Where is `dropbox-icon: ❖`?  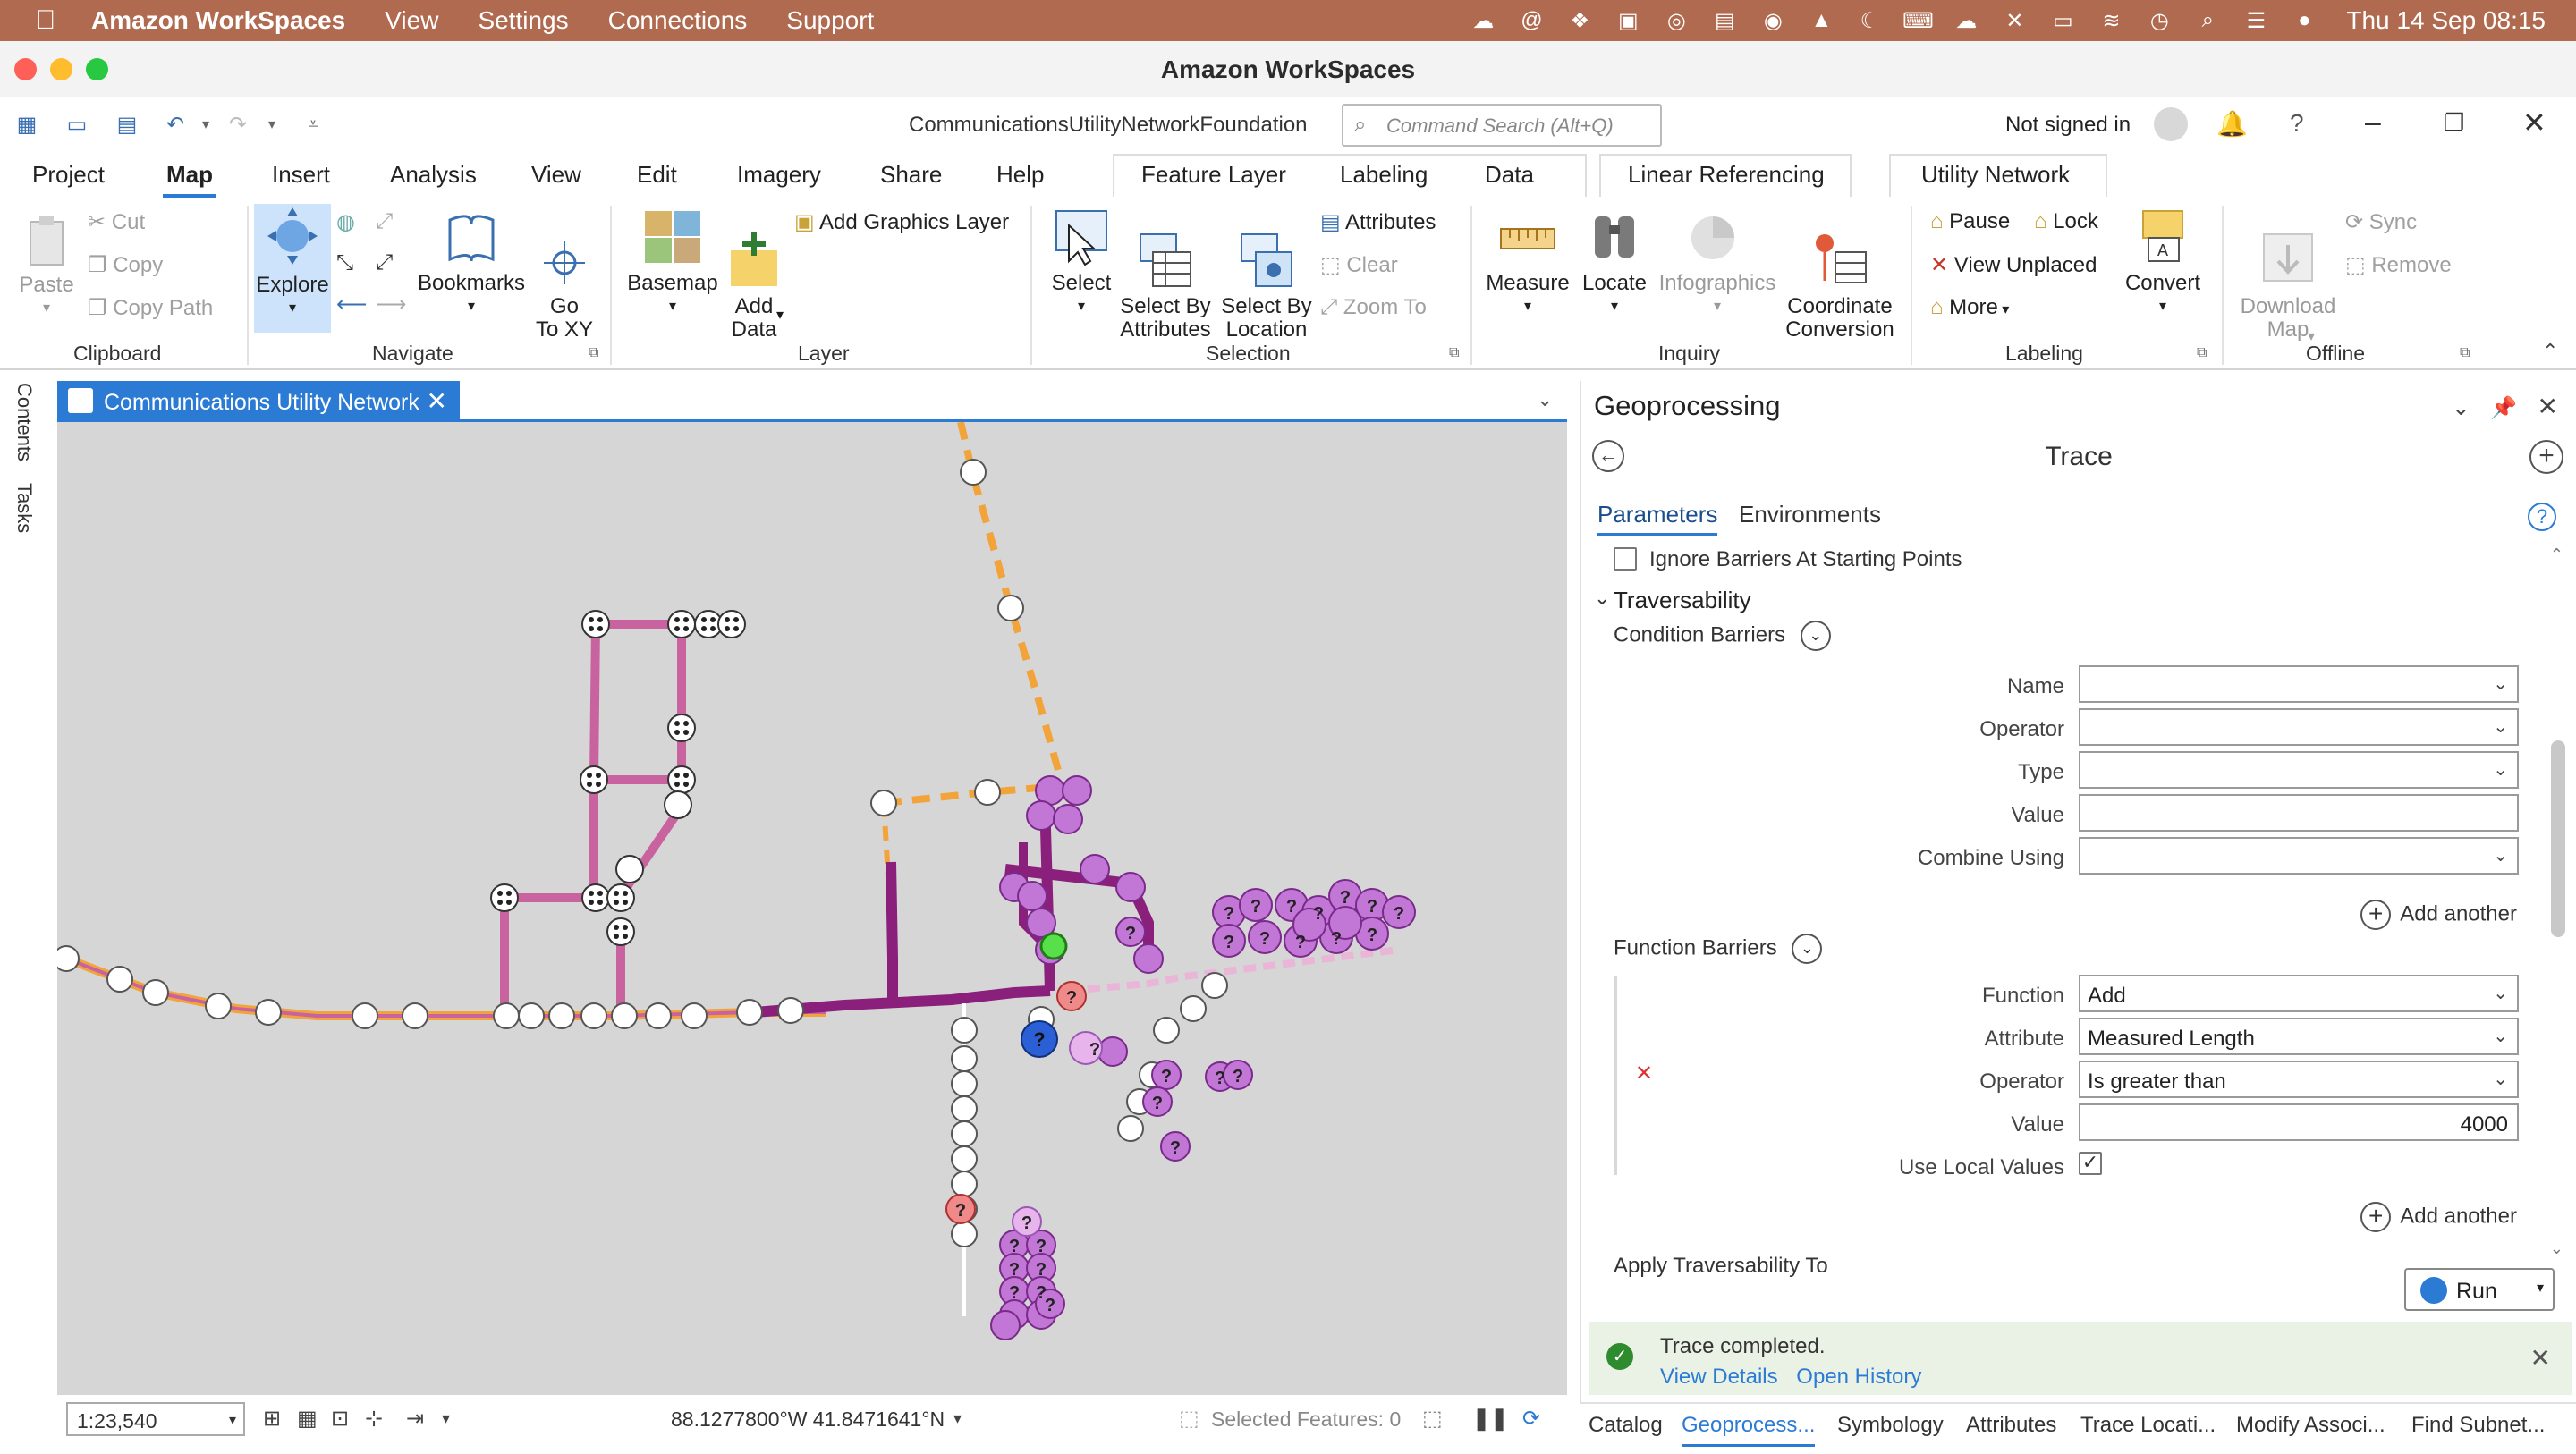 dropbox-icon: ❖ is located at coordinates (1579, 20).